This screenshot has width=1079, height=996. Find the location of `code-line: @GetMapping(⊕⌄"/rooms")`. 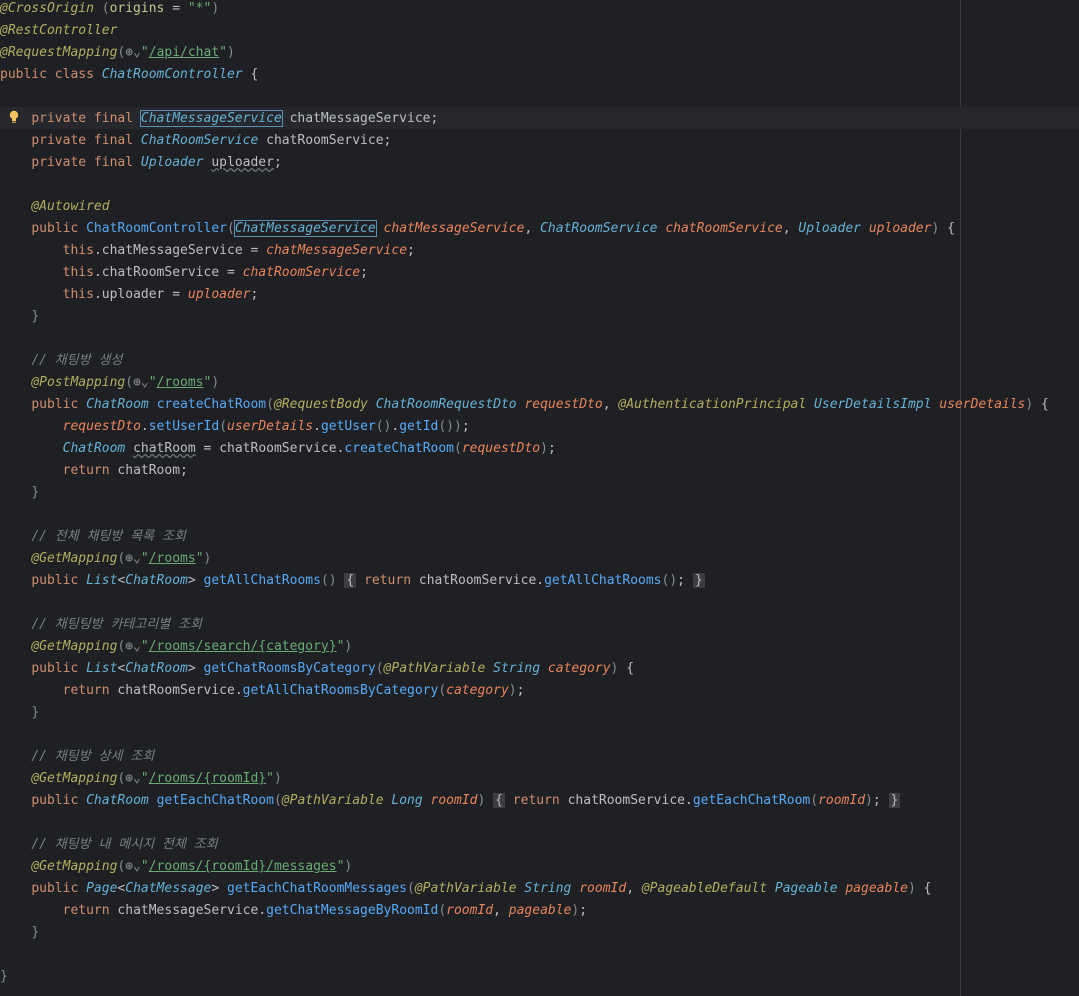

code-line: @GetMapping(⊕⌄"/rooms") is located at coordinates (105, 559).